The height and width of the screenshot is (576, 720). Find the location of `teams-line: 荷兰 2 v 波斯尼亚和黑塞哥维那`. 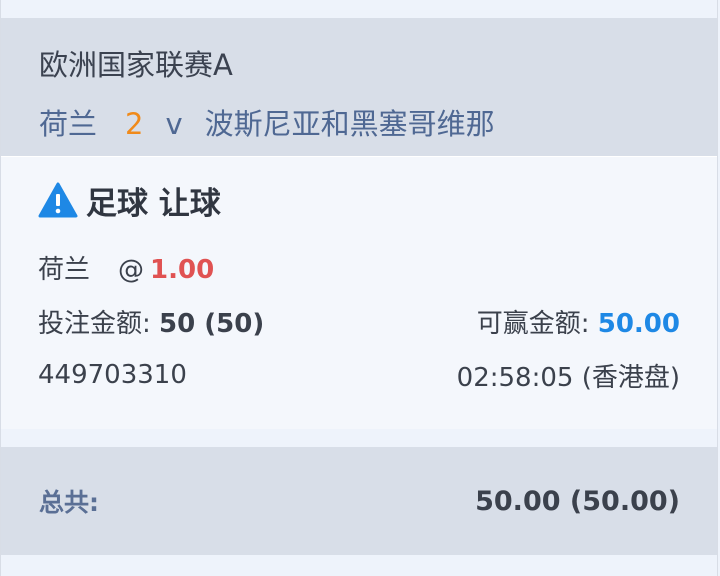

teams-line: 荷兰 2 v 波斯尼亚和黑塞哥维那 is located at coordinates (378, 124).